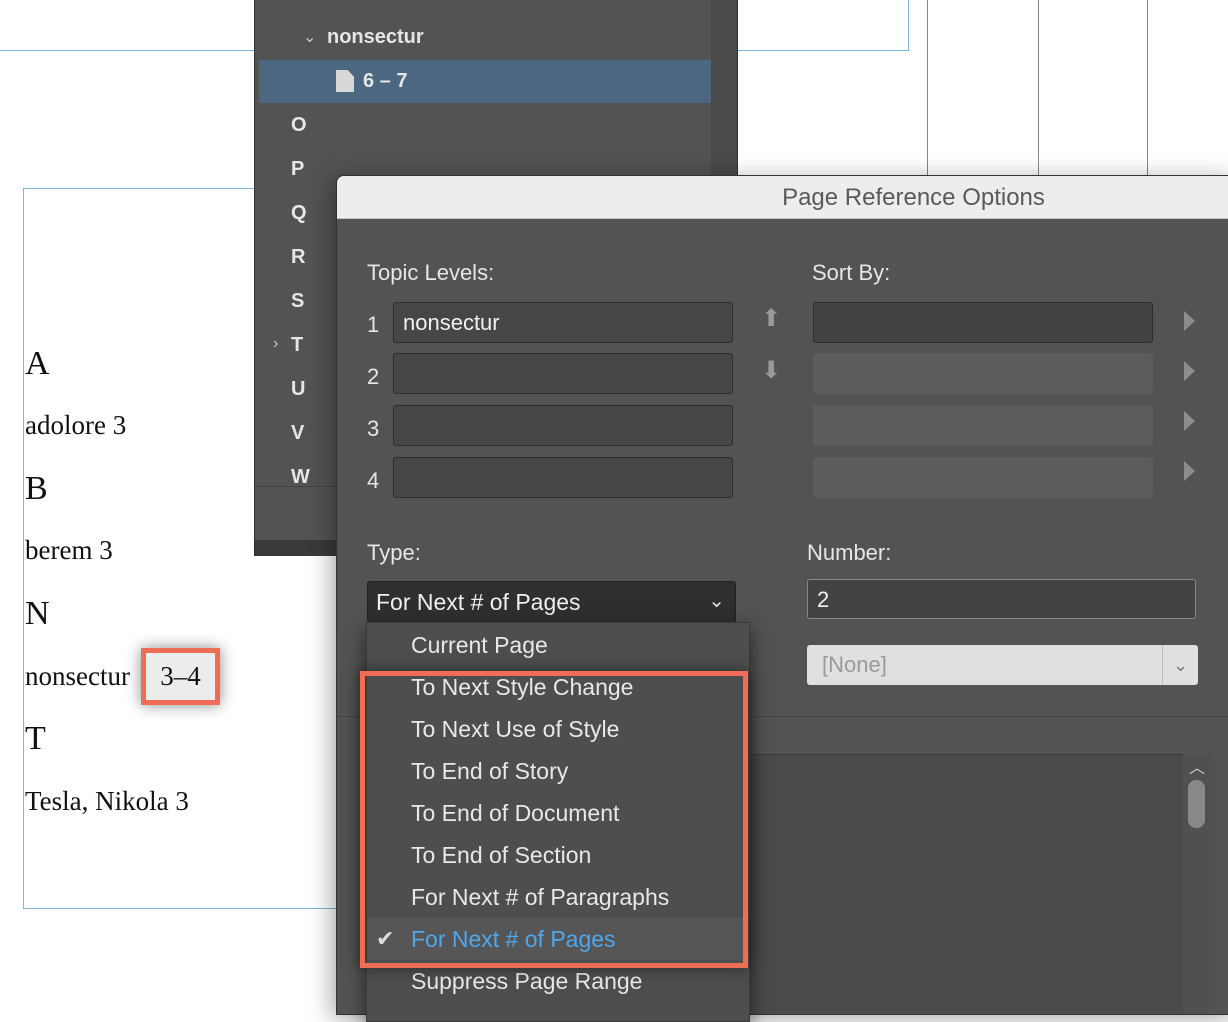 This screenshot has width=1228, height=1022. I want to click on menu-item-current-page: Current Page, so click(558, 645).